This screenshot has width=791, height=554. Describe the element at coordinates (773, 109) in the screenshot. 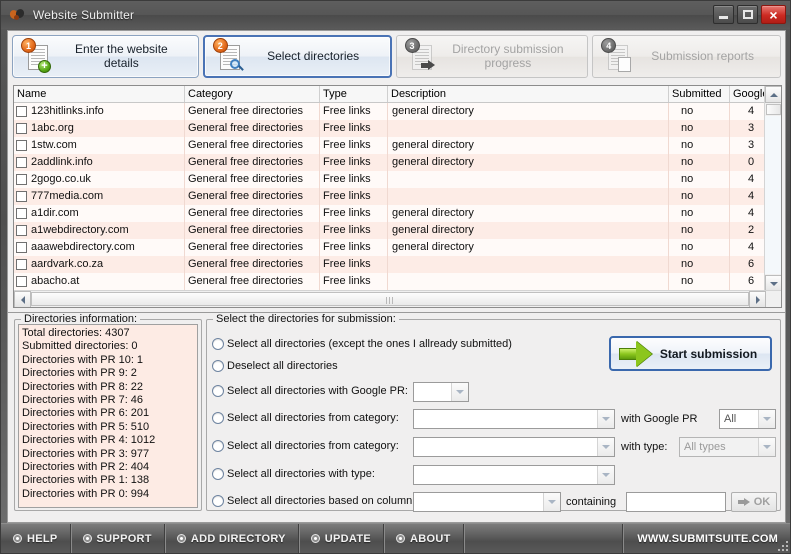

I see `vertical-scroll-thumb` at that location.